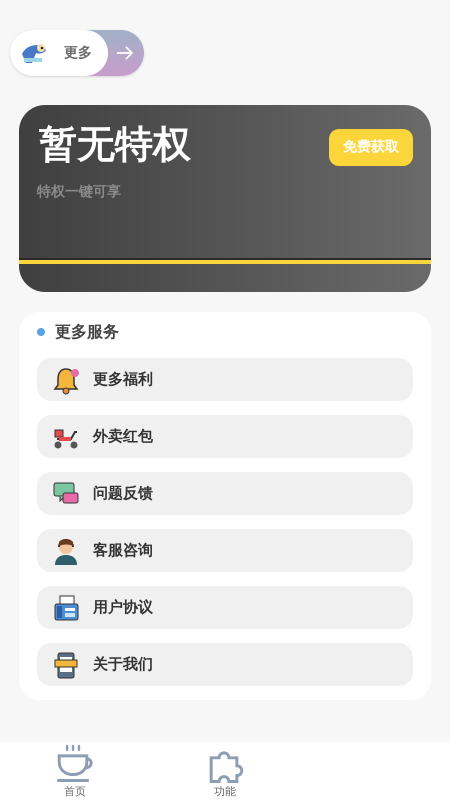 This screenshot has height=800, width=450. What do you see at coordinates (125, 53) in the screenshot?
I see `arrow-right-icon` at bounding box center [125, 53].